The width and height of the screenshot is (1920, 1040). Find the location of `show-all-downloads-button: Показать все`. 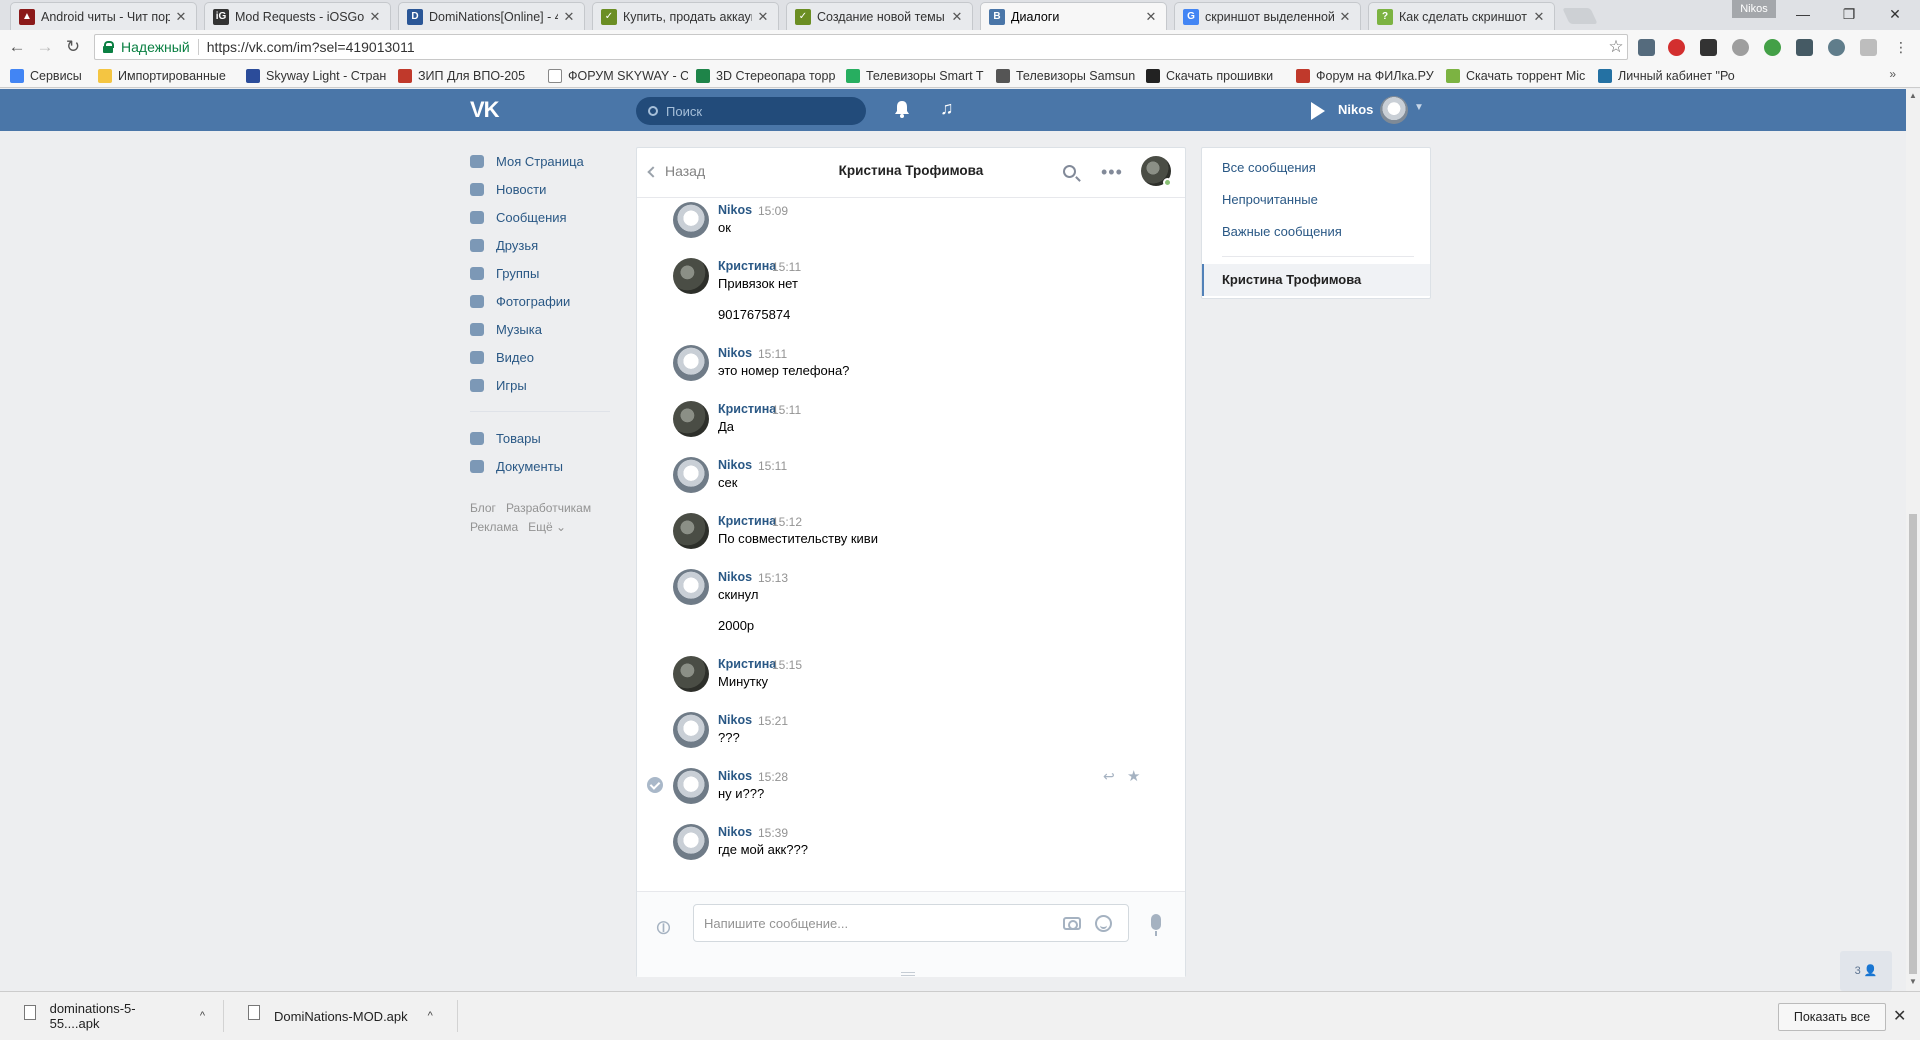

show-all-downloads-button: Показать все is located at coordinates (1832, 1017).